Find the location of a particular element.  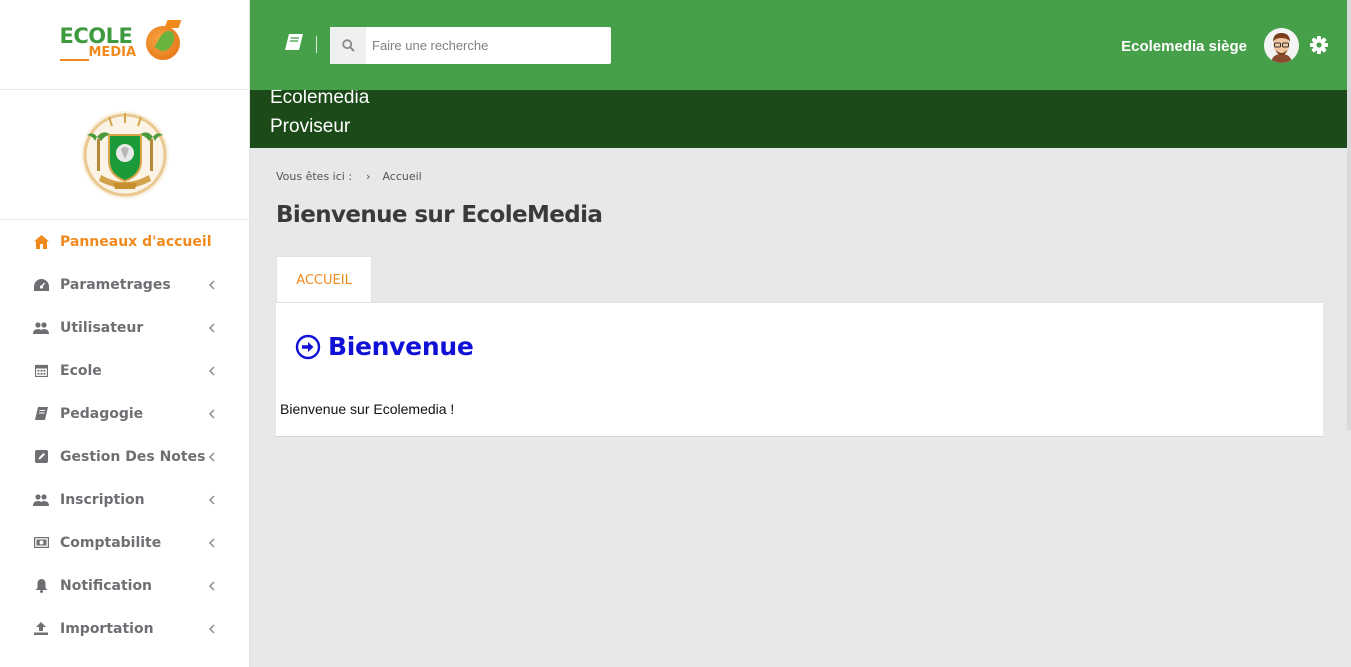

sidebar-item-importation: Importation is located at coordinates (124, 628).